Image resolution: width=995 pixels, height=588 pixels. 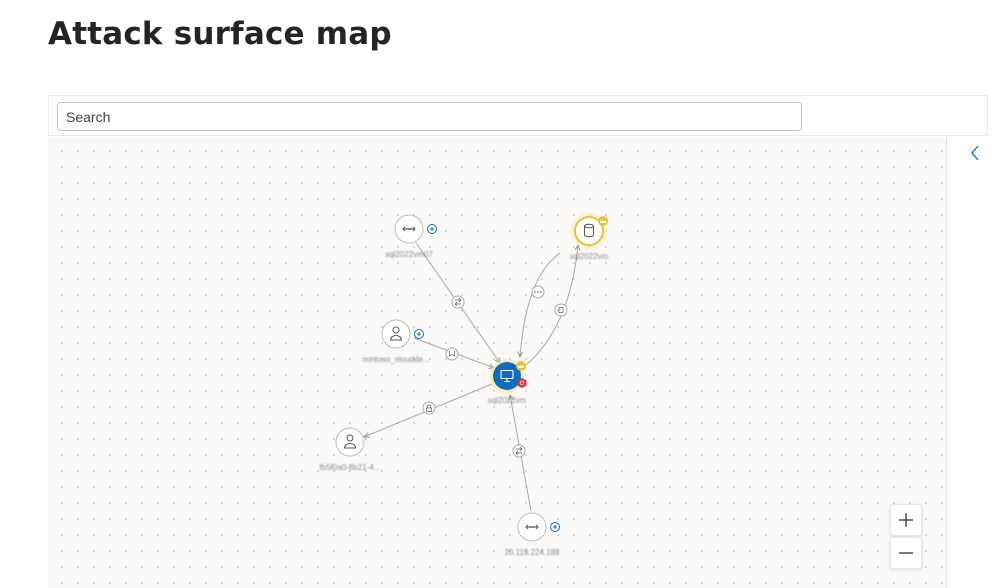 I want to click on graph-edges, so click(x=471, y=377).